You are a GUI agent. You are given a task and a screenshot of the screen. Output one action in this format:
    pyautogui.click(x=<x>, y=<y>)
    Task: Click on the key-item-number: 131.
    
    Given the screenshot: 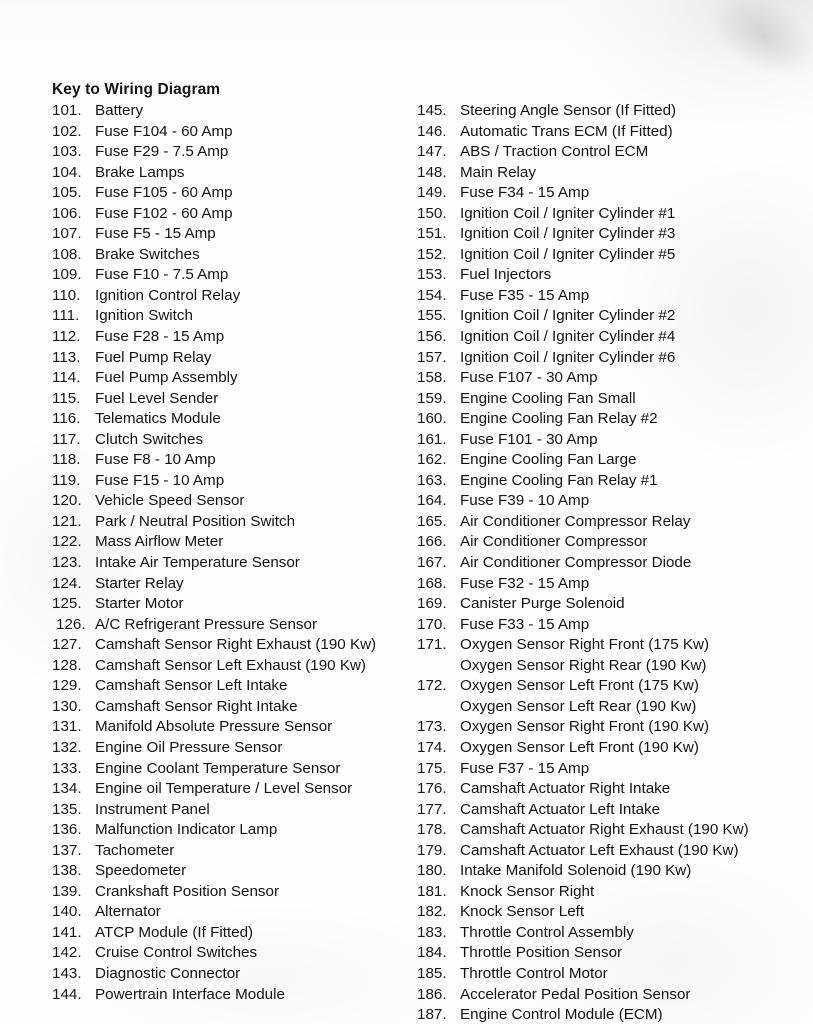 What is the action you would take?
    pyautogui.click(x=67, y=727)
    